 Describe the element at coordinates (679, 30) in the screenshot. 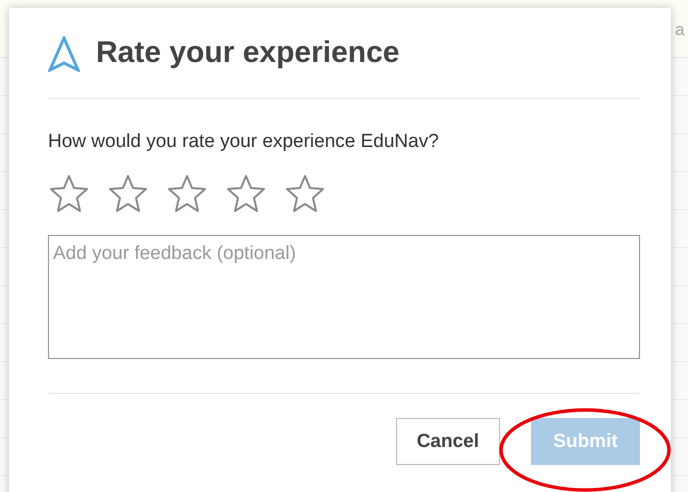

I see `page-text: a` at that location.